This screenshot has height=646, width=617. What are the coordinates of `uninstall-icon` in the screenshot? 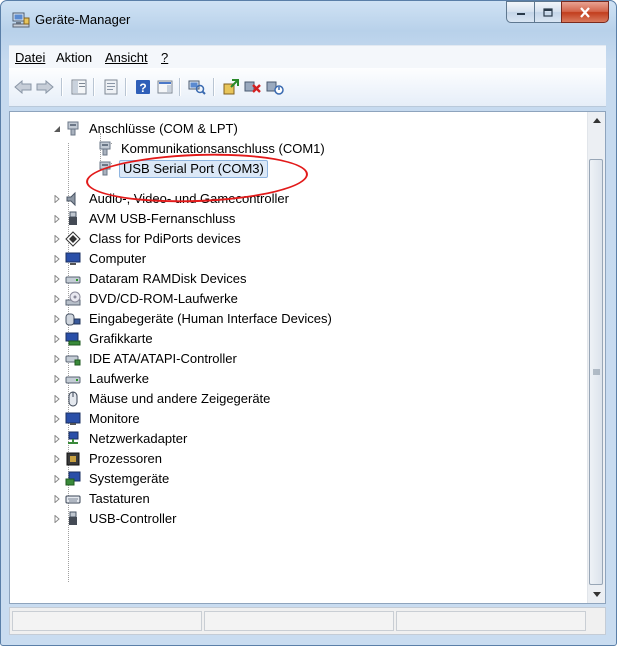 It's located at (252, 87).